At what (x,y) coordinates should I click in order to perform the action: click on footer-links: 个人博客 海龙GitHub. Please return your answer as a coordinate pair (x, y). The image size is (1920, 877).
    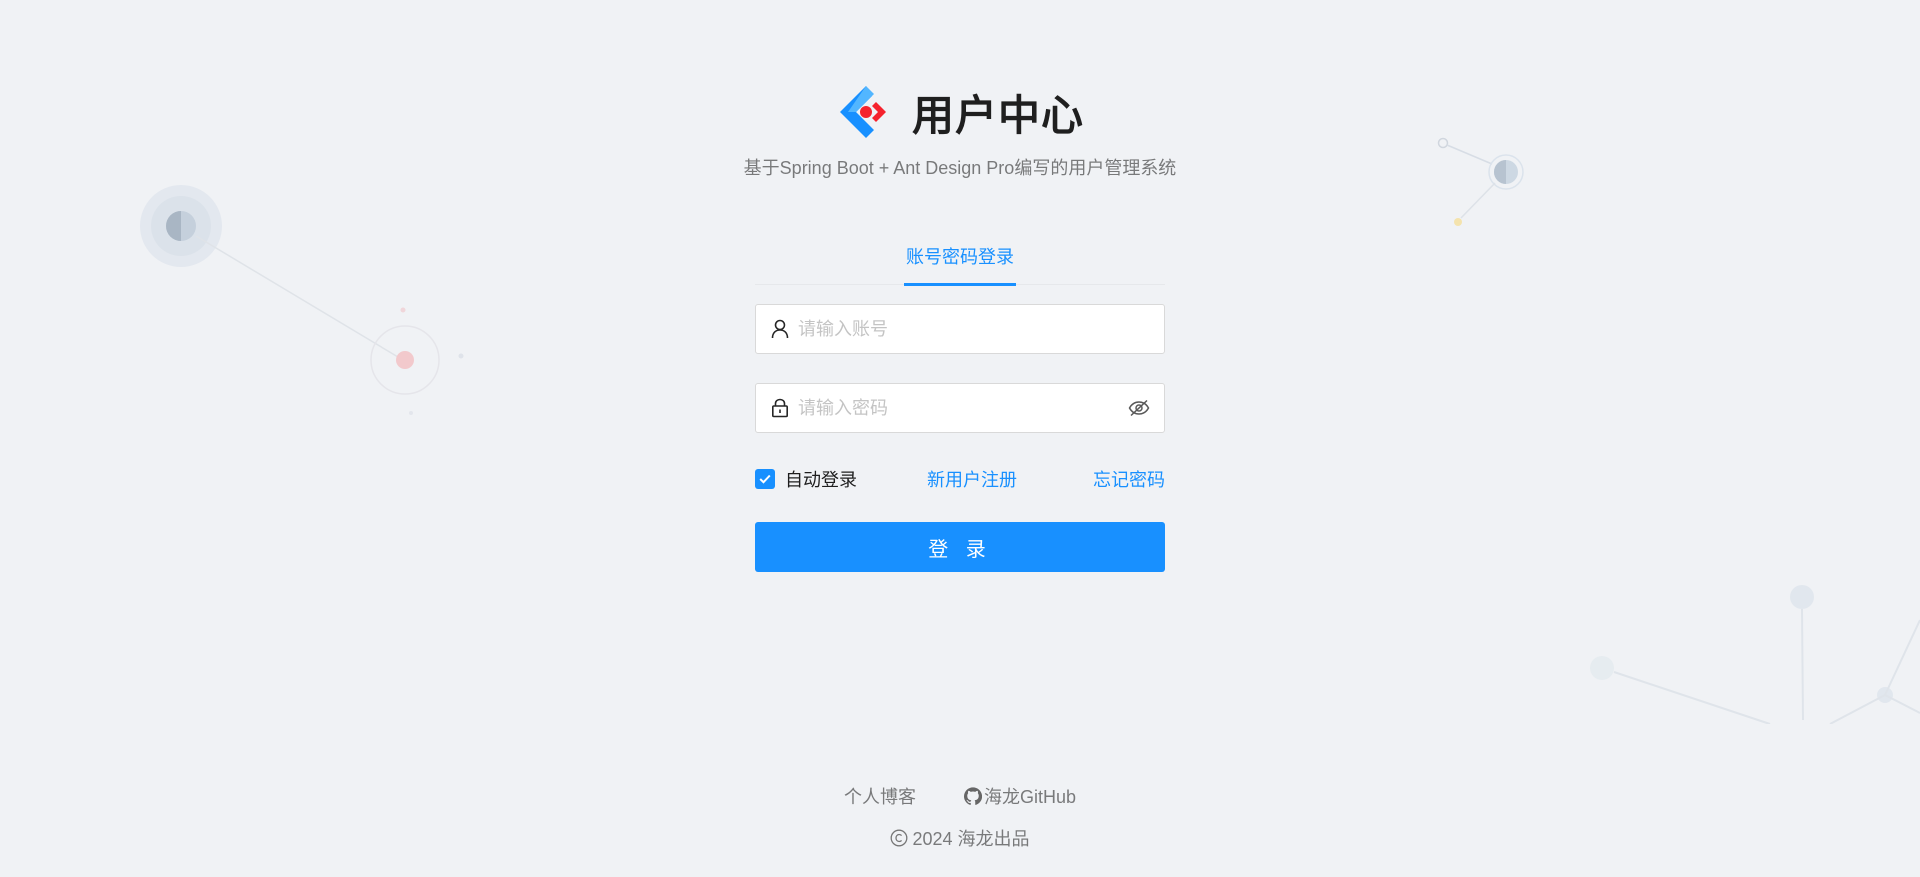
    Looking at the image, I should click on (960, 796).